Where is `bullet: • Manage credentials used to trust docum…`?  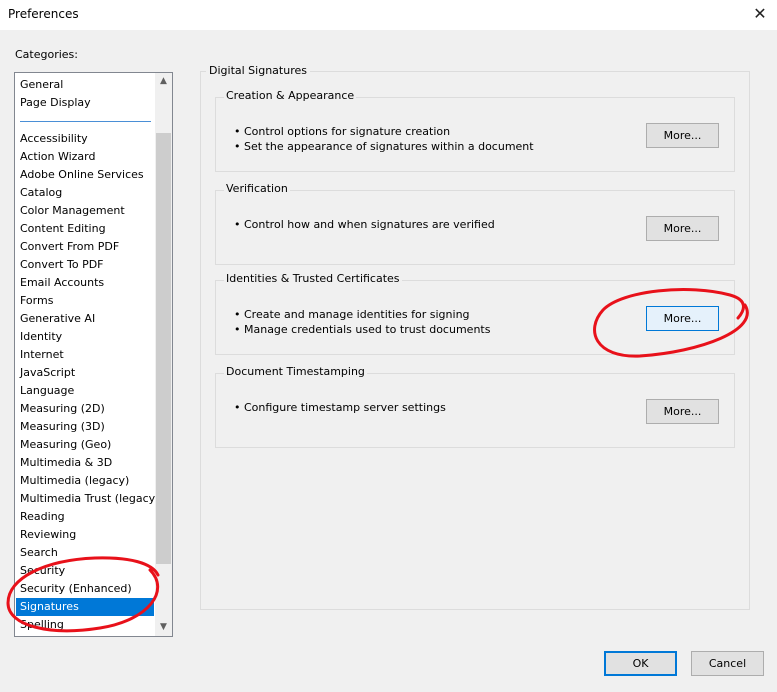
bullet: • Manage credentials used to trust docum… is located at coordinates (362, 329).